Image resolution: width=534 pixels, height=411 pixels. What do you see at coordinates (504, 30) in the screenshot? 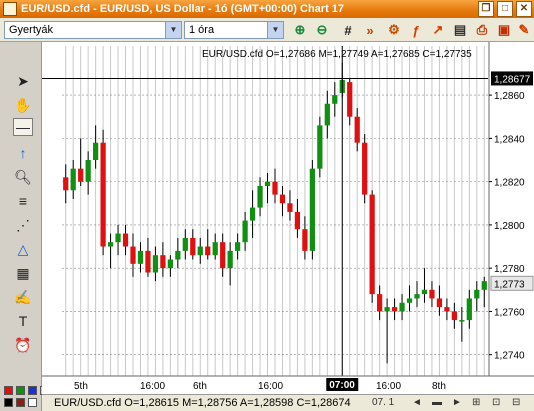
I see `save-image-icon: ▣` at bounding box center [504, 30].